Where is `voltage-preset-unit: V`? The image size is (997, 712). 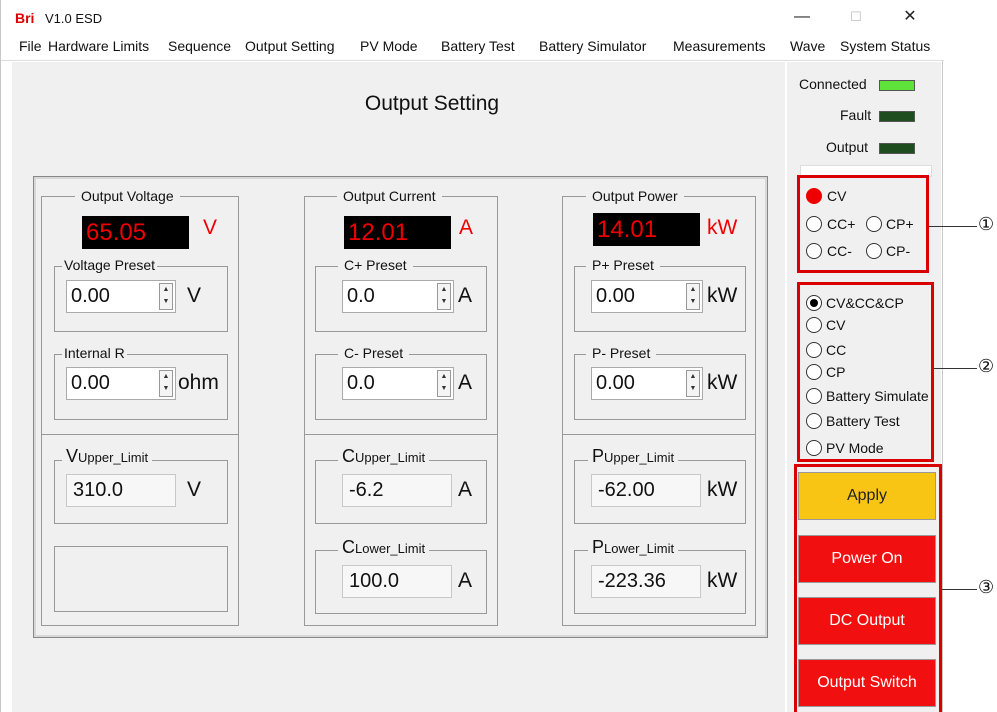 voltage-preset-unit: V is located at coordinates (194, 295).